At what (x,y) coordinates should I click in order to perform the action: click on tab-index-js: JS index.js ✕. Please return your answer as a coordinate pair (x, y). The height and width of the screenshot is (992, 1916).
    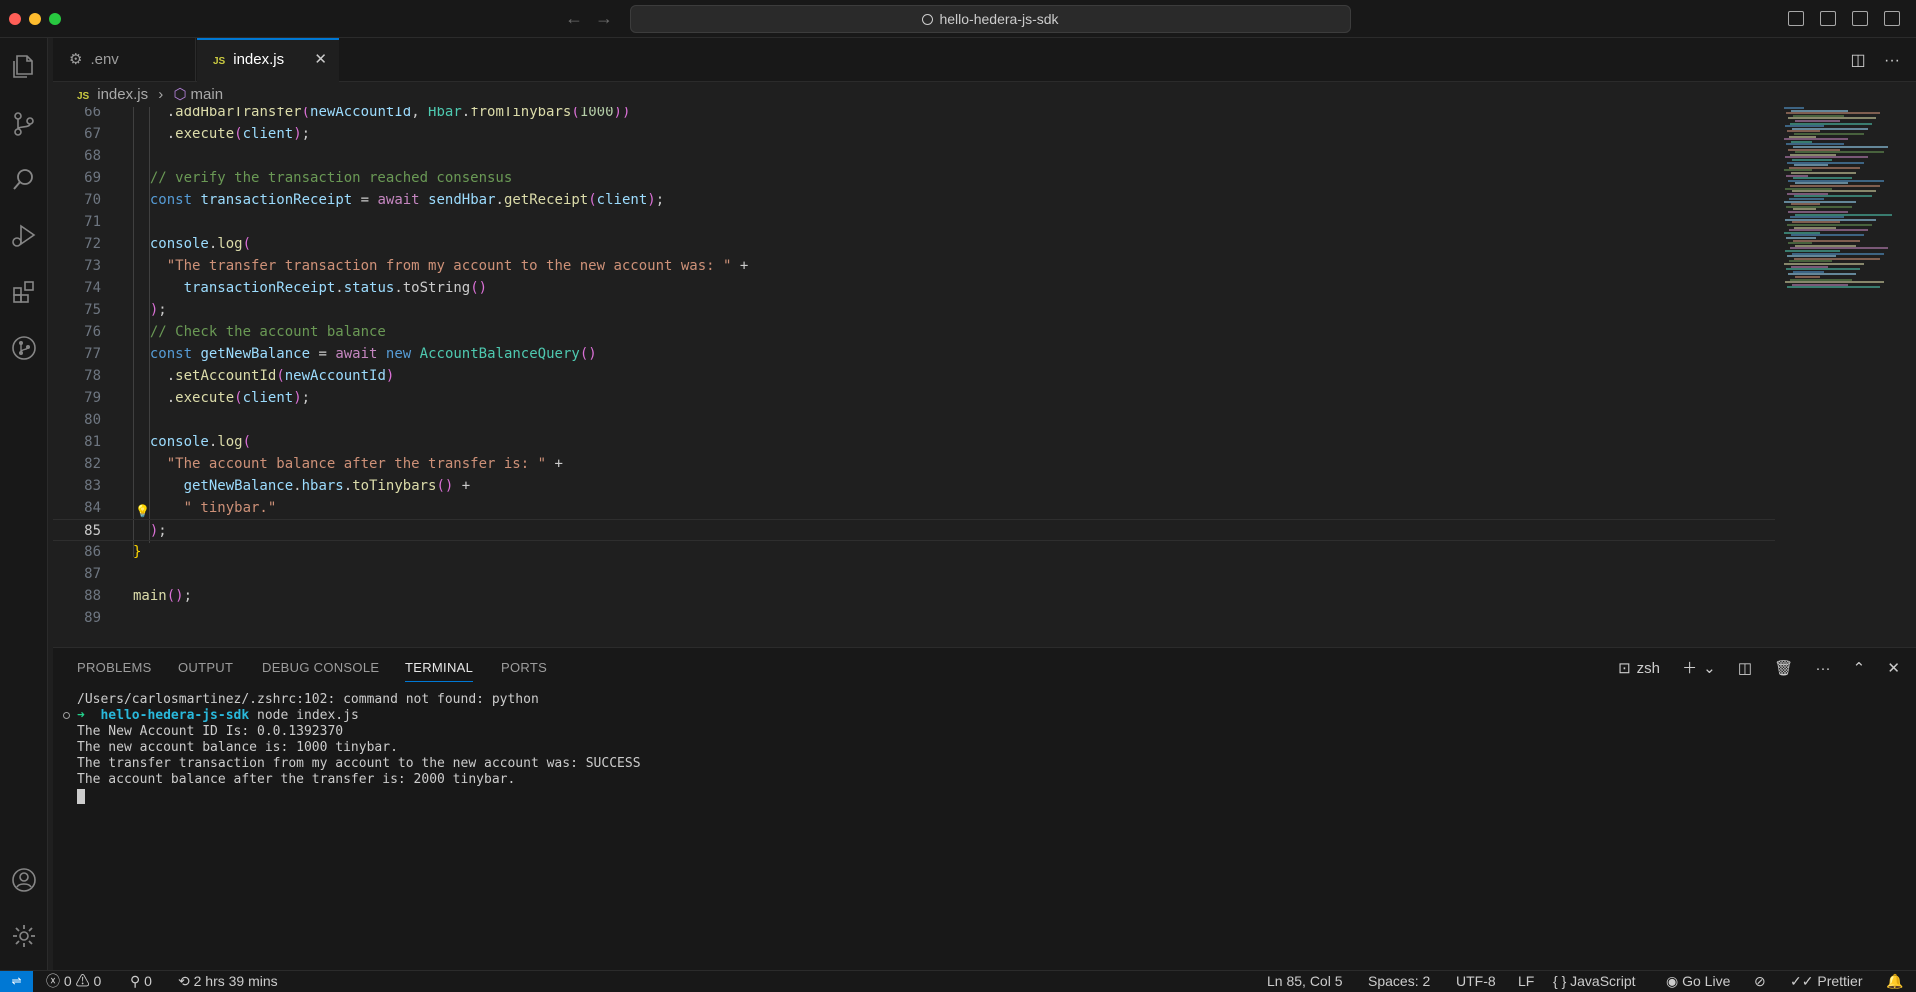
    Looking at the image, I should click on (268, 60).